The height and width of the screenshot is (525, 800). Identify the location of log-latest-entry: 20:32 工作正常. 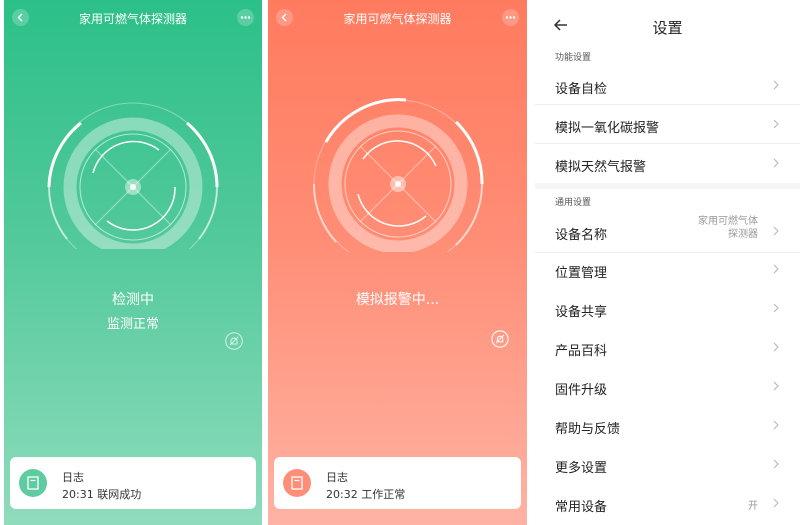
(366, 494).